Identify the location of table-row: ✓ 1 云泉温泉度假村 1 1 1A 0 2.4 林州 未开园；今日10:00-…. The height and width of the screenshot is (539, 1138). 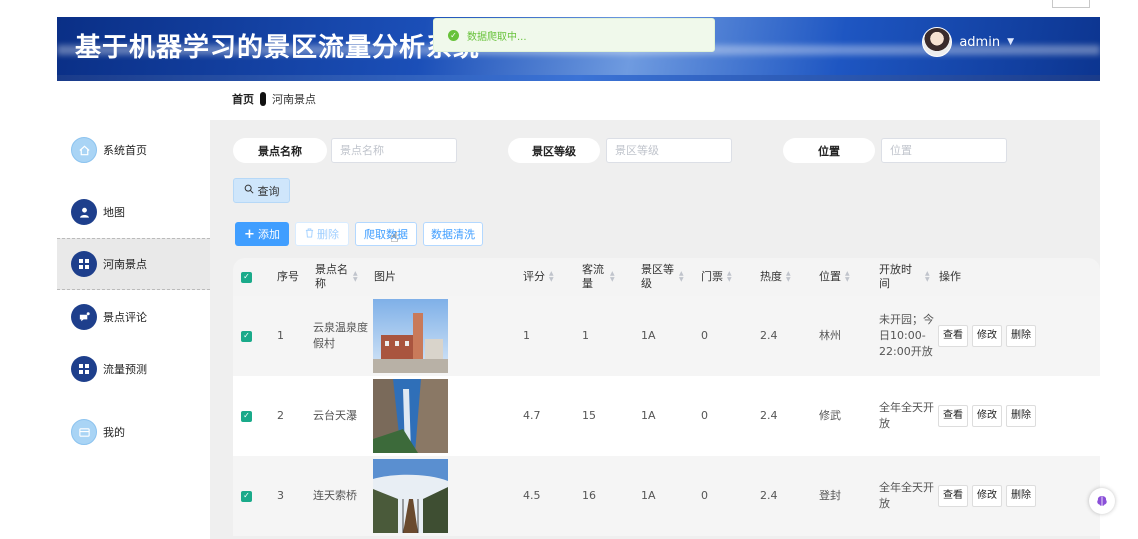
(666, 336).